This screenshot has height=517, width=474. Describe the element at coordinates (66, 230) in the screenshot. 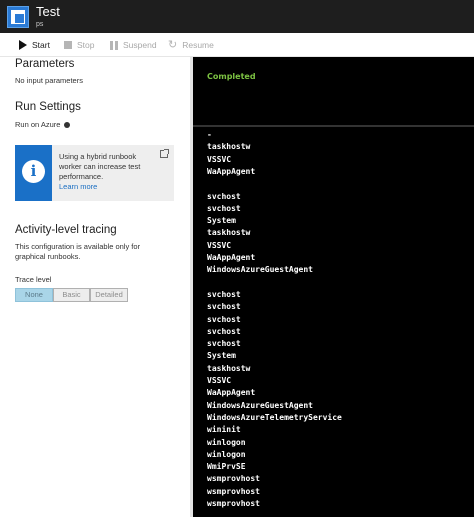

I see `tracing-heading: Activity-level tracing` at that location.